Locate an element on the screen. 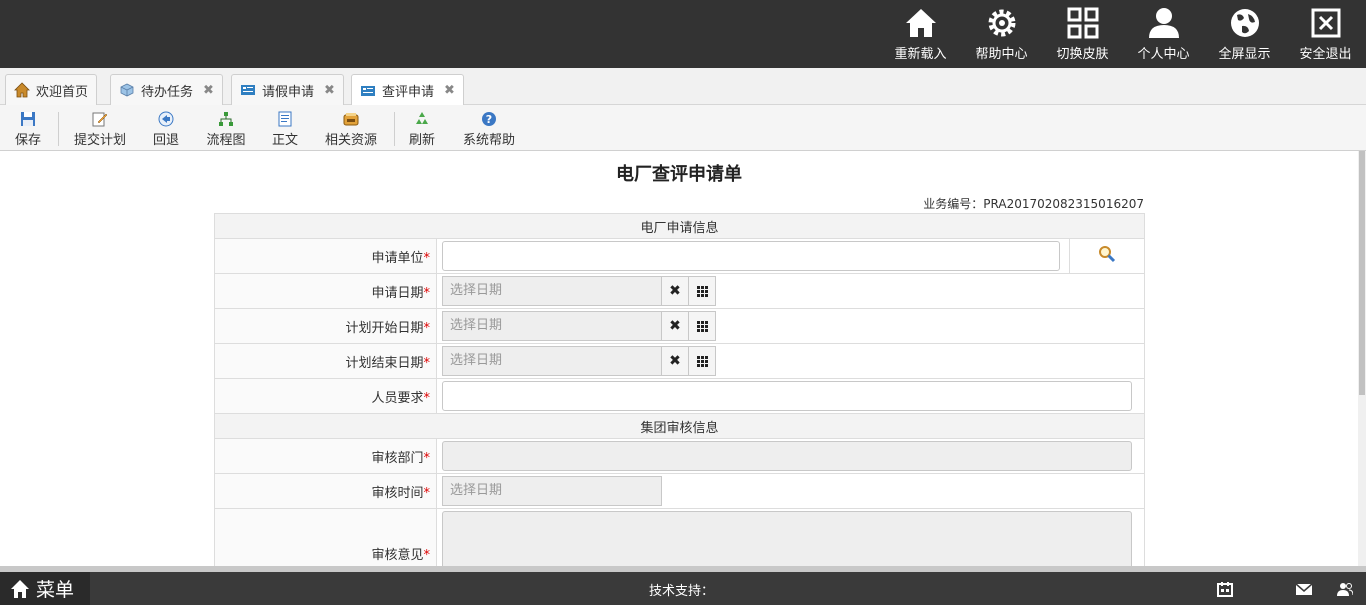  flowchart-button: 流程图 is located at coordinates (226, 128).